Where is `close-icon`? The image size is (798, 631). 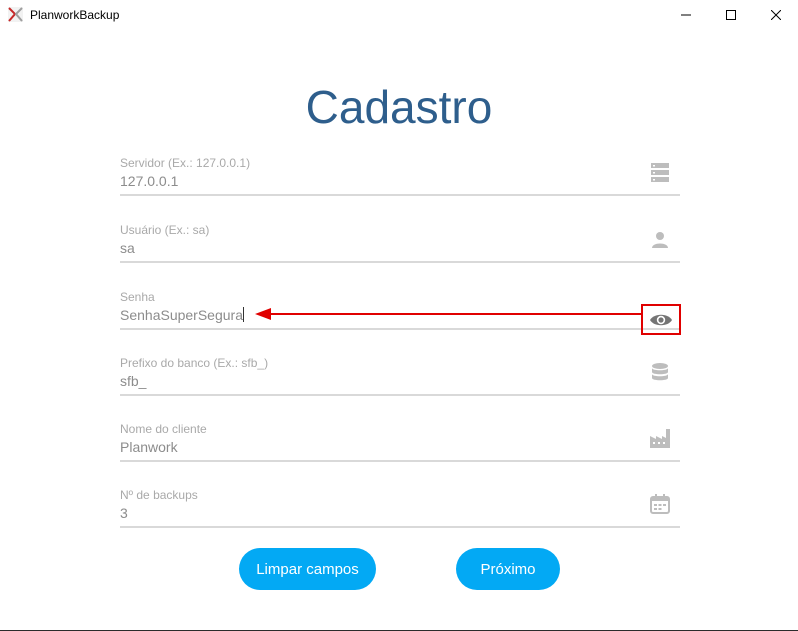 close-icon is located at coordinates (776, 15).